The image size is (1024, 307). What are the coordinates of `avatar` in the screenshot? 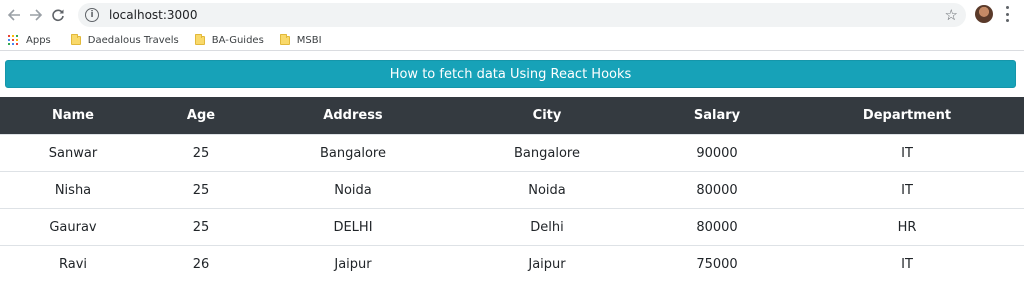 It's located at (984, 14).